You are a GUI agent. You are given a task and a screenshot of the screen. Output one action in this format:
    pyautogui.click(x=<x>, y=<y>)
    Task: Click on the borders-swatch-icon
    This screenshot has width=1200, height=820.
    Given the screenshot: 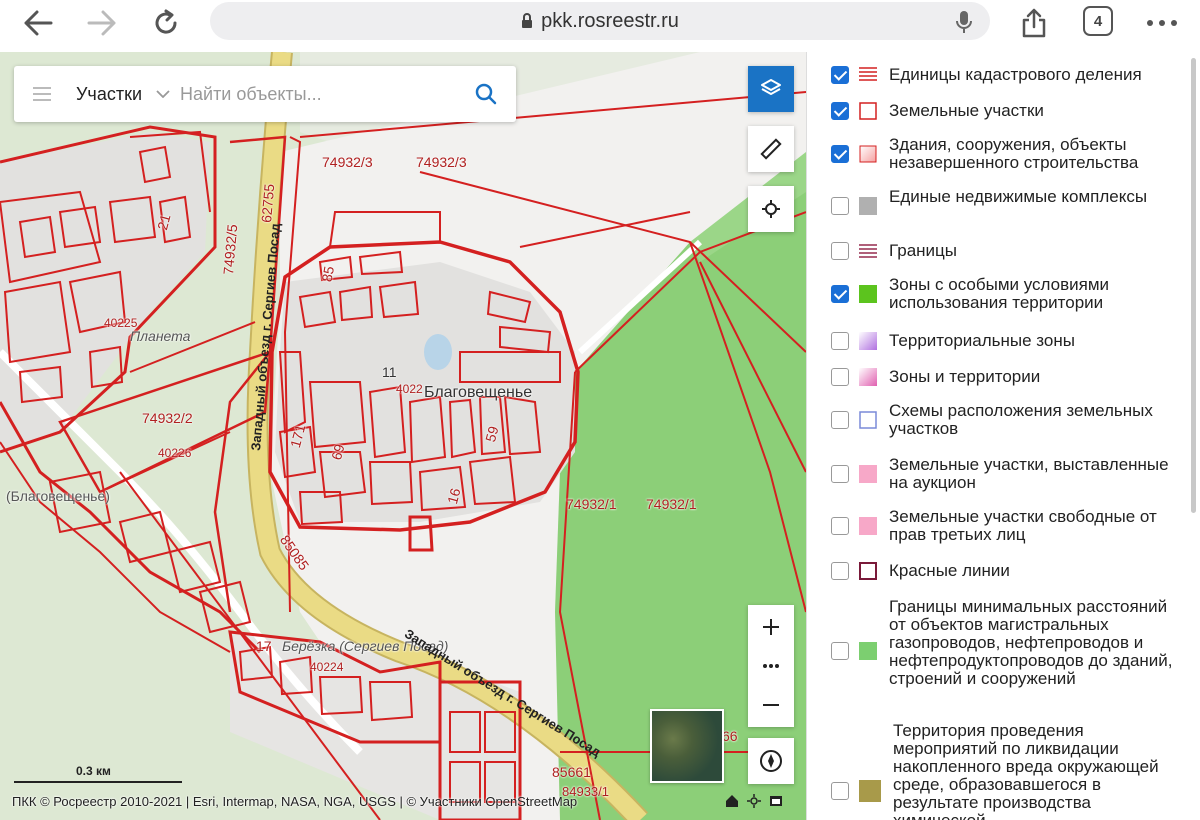 What is the action you would take?
    pyautogui.click(x=868, y=251)
    